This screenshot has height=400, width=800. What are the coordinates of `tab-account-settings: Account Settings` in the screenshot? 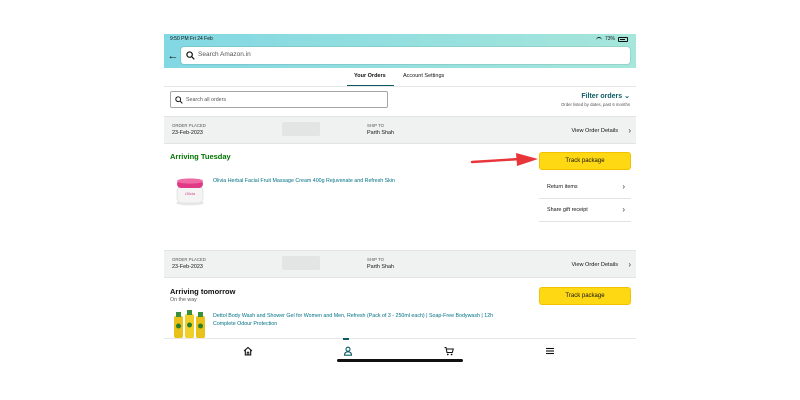 It's located at (423, 76).